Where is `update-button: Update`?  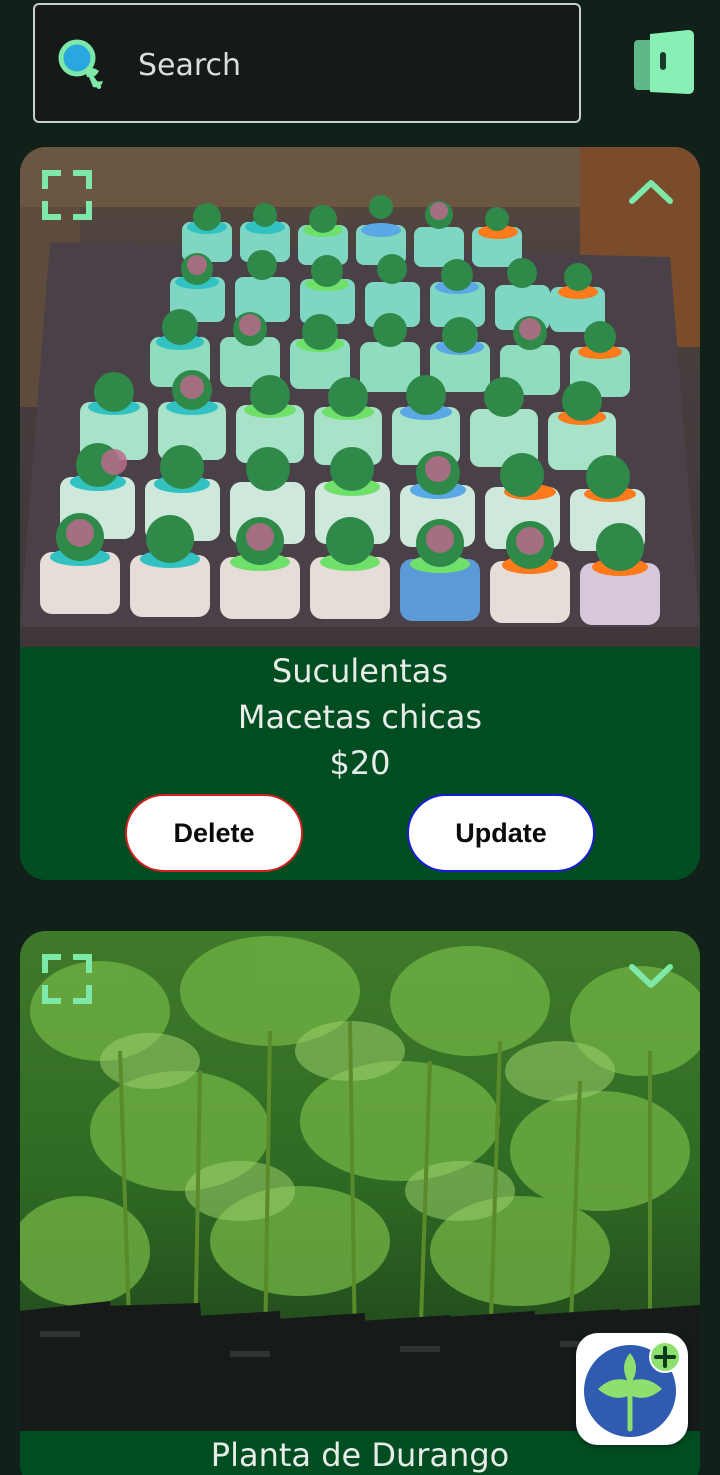 update-button: Update is located at coordinates (501, 833).